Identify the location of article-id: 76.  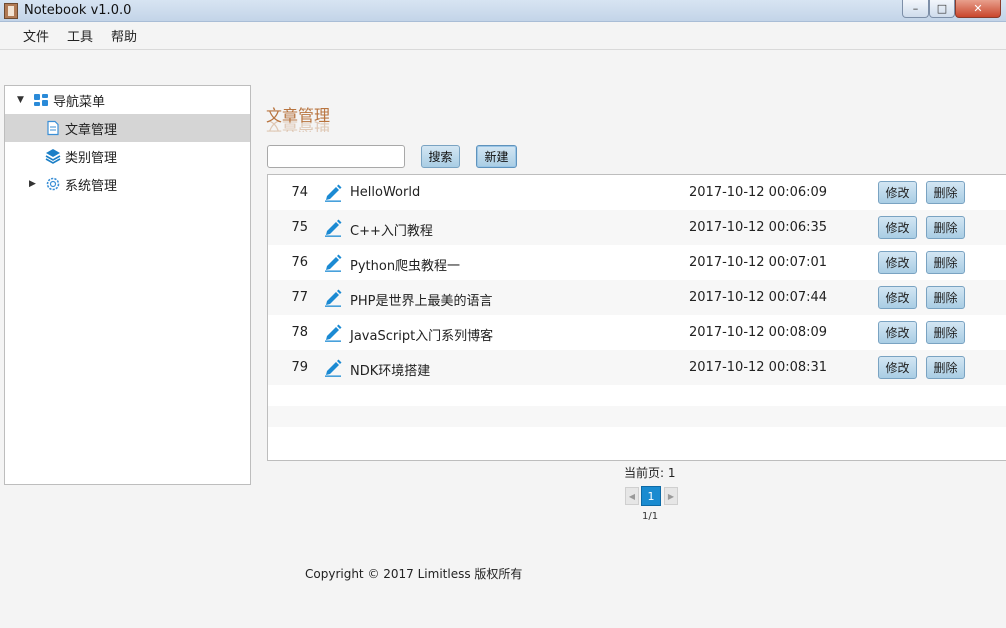
(299, 262).